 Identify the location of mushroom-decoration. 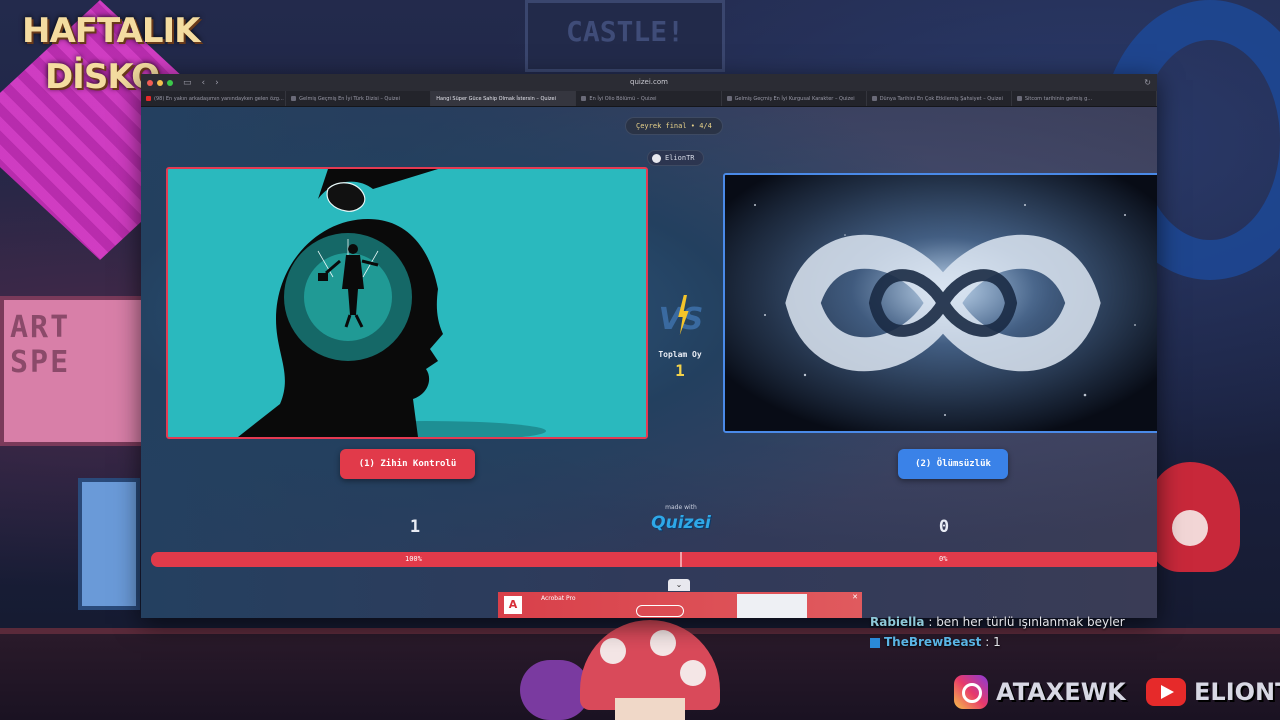
(625, 670).